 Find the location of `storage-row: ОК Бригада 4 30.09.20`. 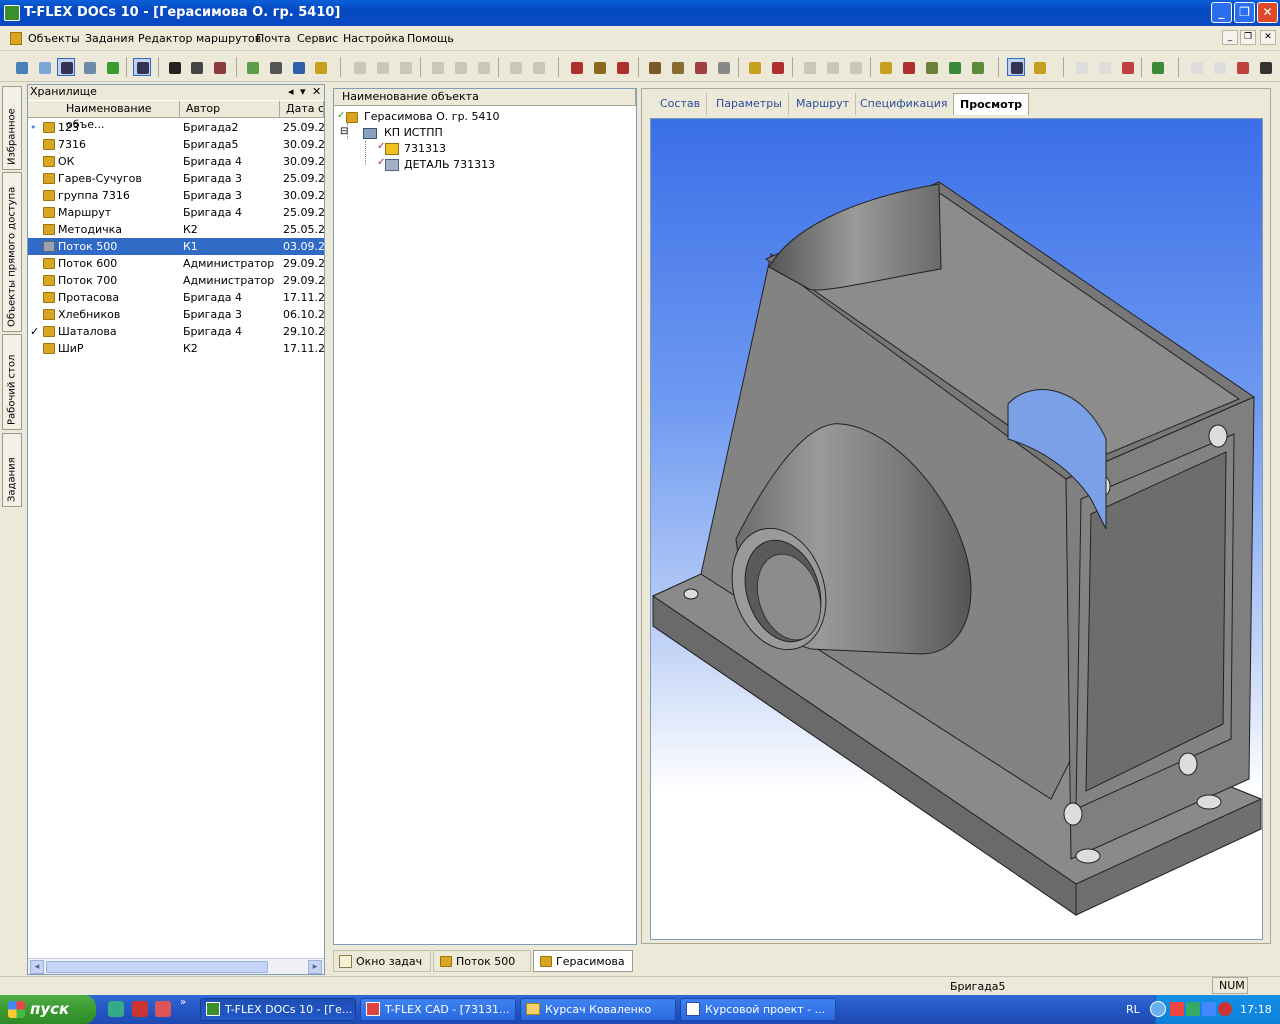

storage-row: ОК Бригада 4 30.09.20 is located at coordinates (176, 161).